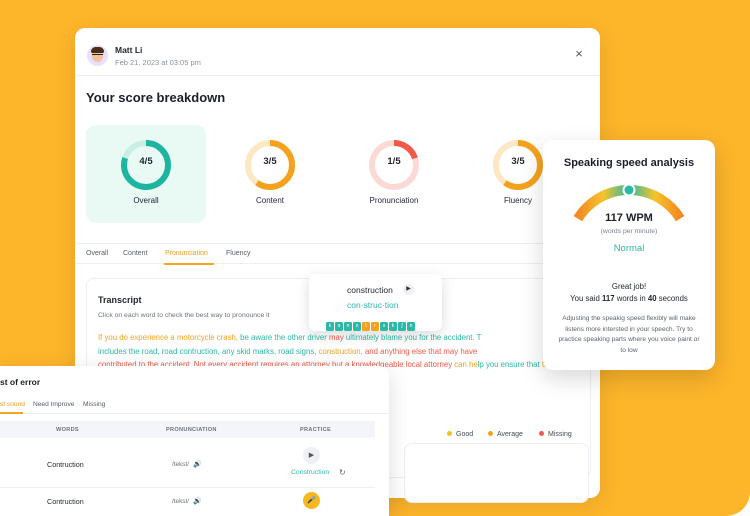 The width and height of the screenshot is (750, 516). Describe the element at coordinates (629, 231) in the screenshot. I see `wpm-caption: (words per minute)` at that location.